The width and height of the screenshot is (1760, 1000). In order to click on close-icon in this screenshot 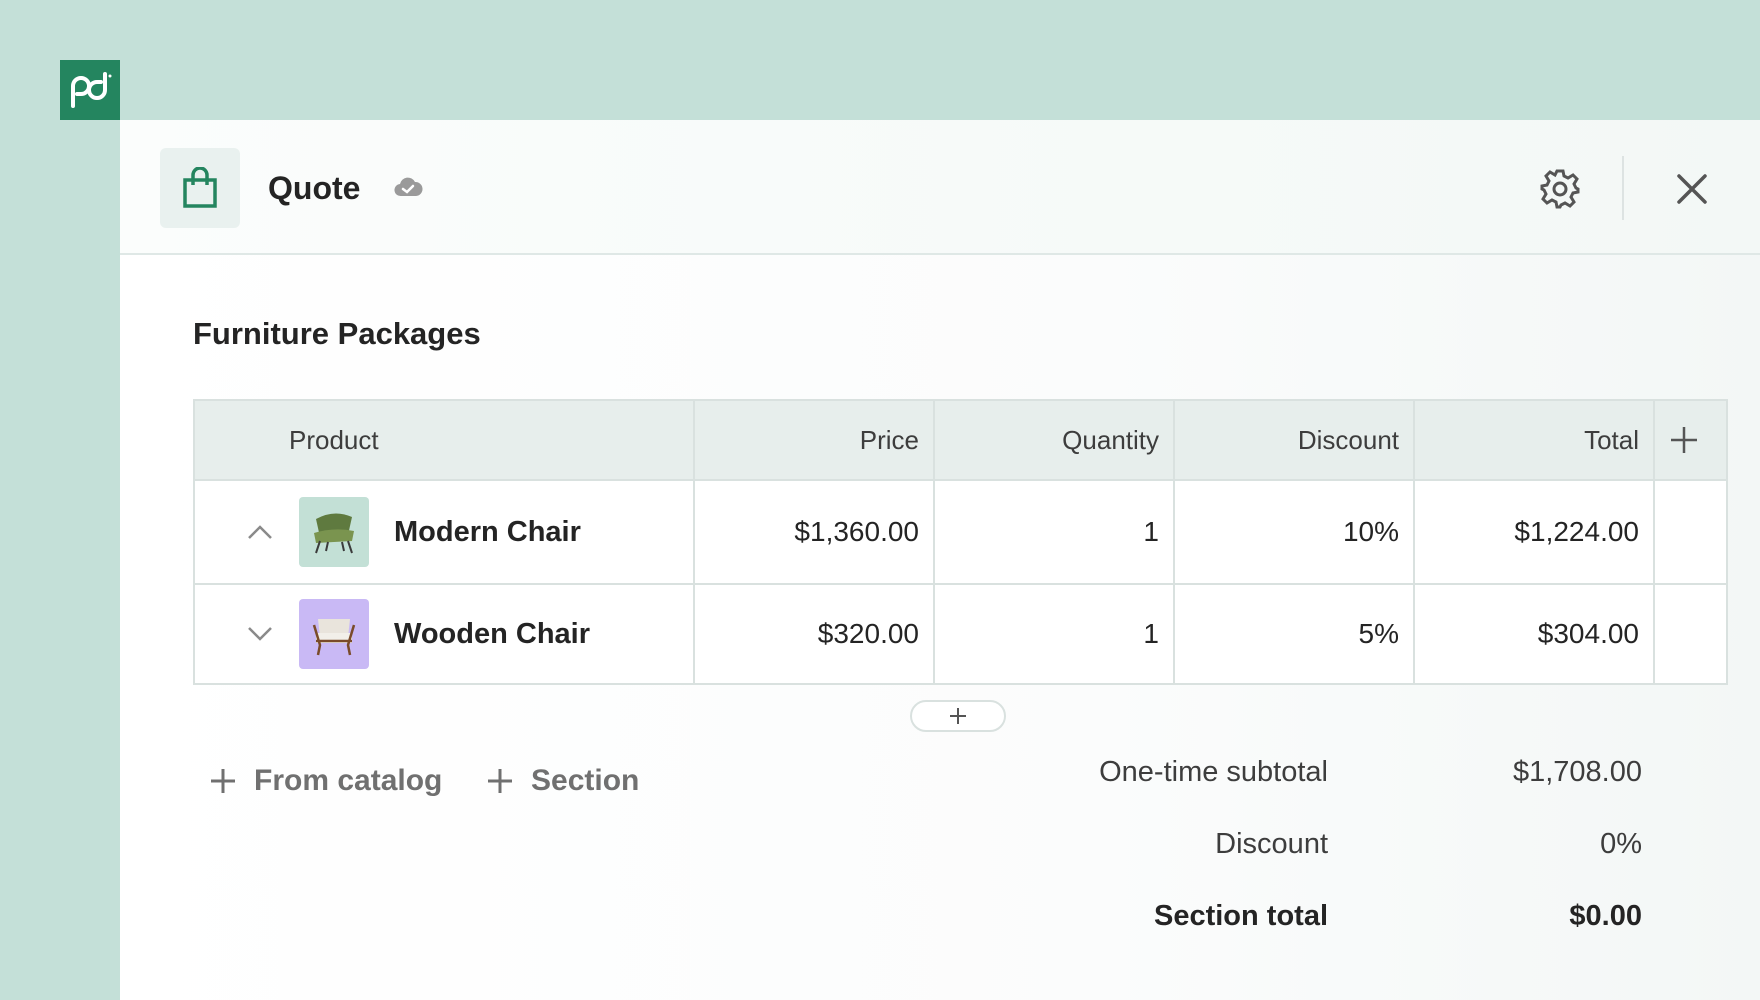, I will do `click(1692, 189)`.